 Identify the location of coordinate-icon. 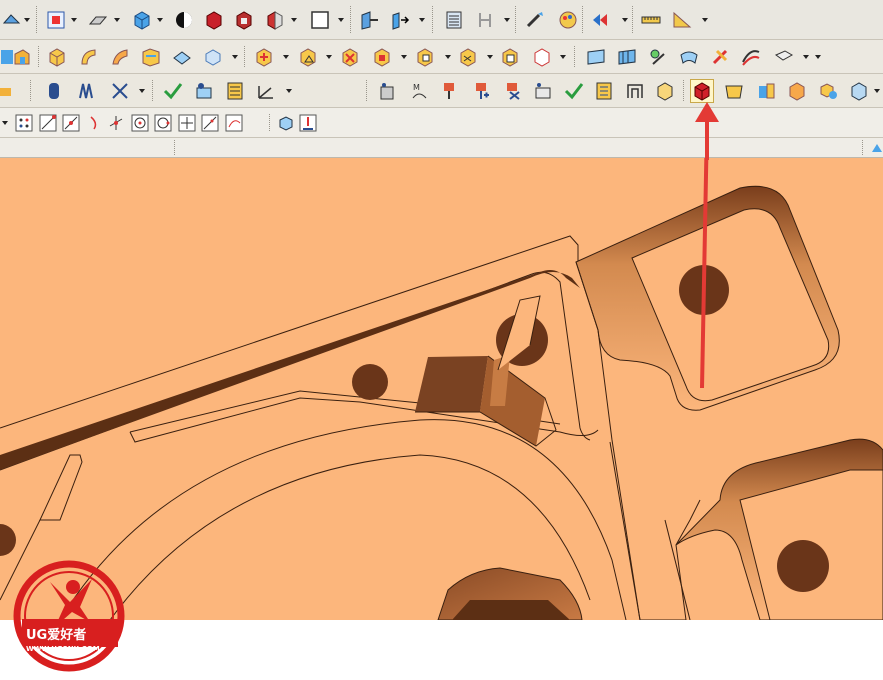
(266, 91).